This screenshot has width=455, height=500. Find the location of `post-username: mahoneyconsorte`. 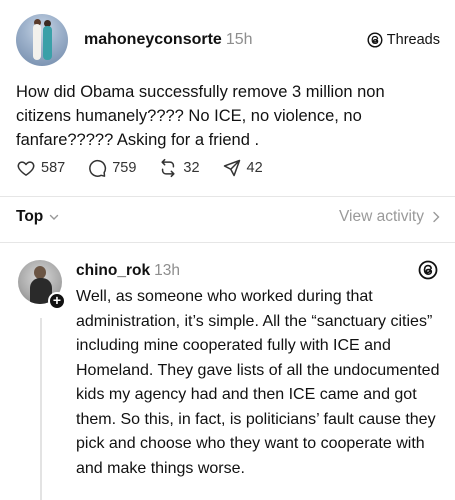

post-username: mahoneyconsorte is located at coordinates (153, 39).